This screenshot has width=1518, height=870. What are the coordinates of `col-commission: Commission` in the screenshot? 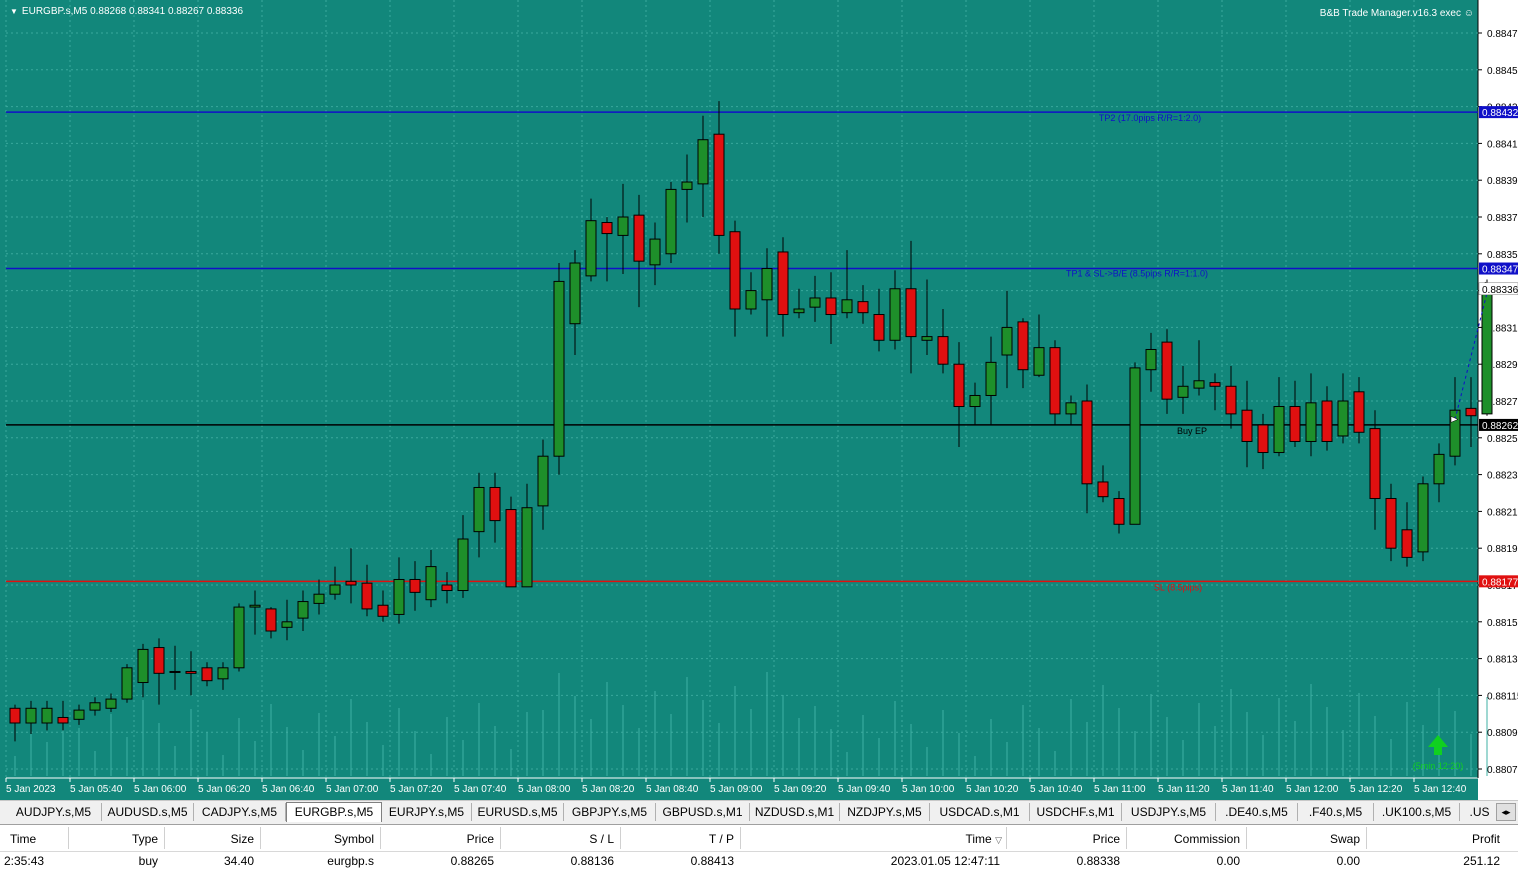 It's located at (1186, 839).